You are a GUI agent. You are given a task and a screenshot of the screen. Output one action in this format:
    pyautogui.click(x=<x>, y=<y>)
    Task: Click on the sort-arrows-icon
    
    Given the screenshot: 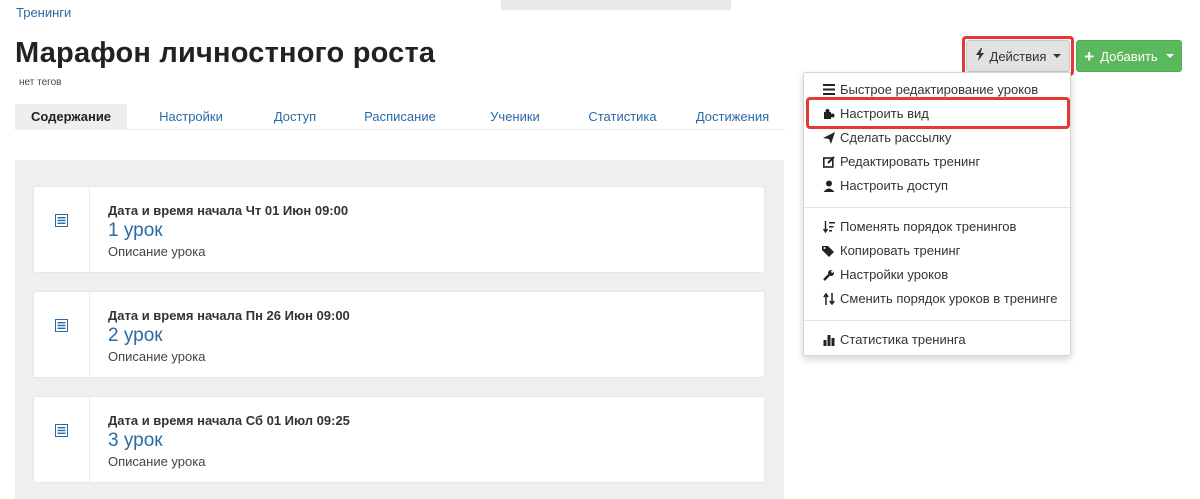 What is the action you would take?
    pyautogui.click(x=829, y=299)
    